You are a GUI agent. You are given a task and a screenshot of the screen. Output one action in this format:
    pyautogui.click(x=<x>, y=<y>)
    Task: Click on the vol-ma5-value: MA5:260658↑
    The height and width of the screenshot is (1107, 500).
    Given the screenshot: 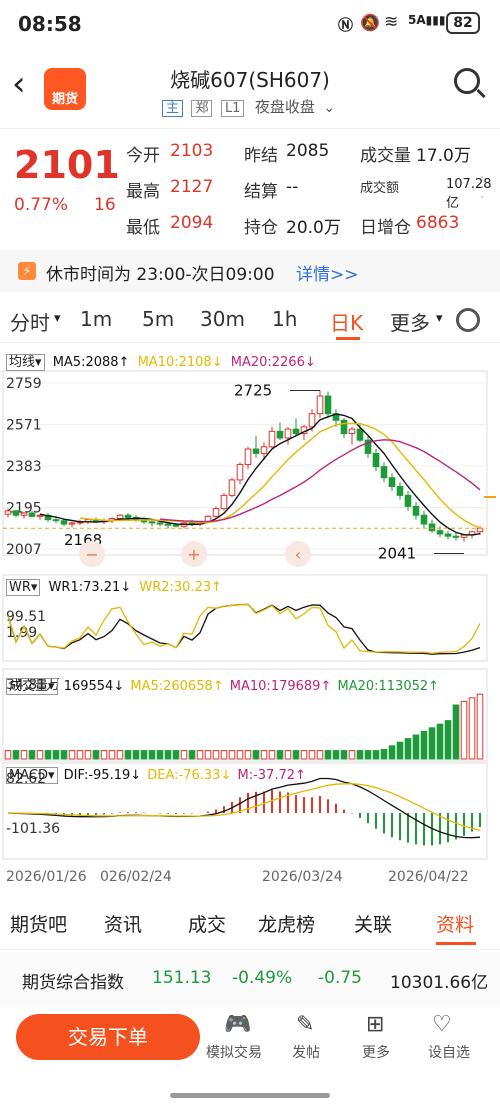 What is the action you would take?
    pyautogui.click(x=177, y=686)
    